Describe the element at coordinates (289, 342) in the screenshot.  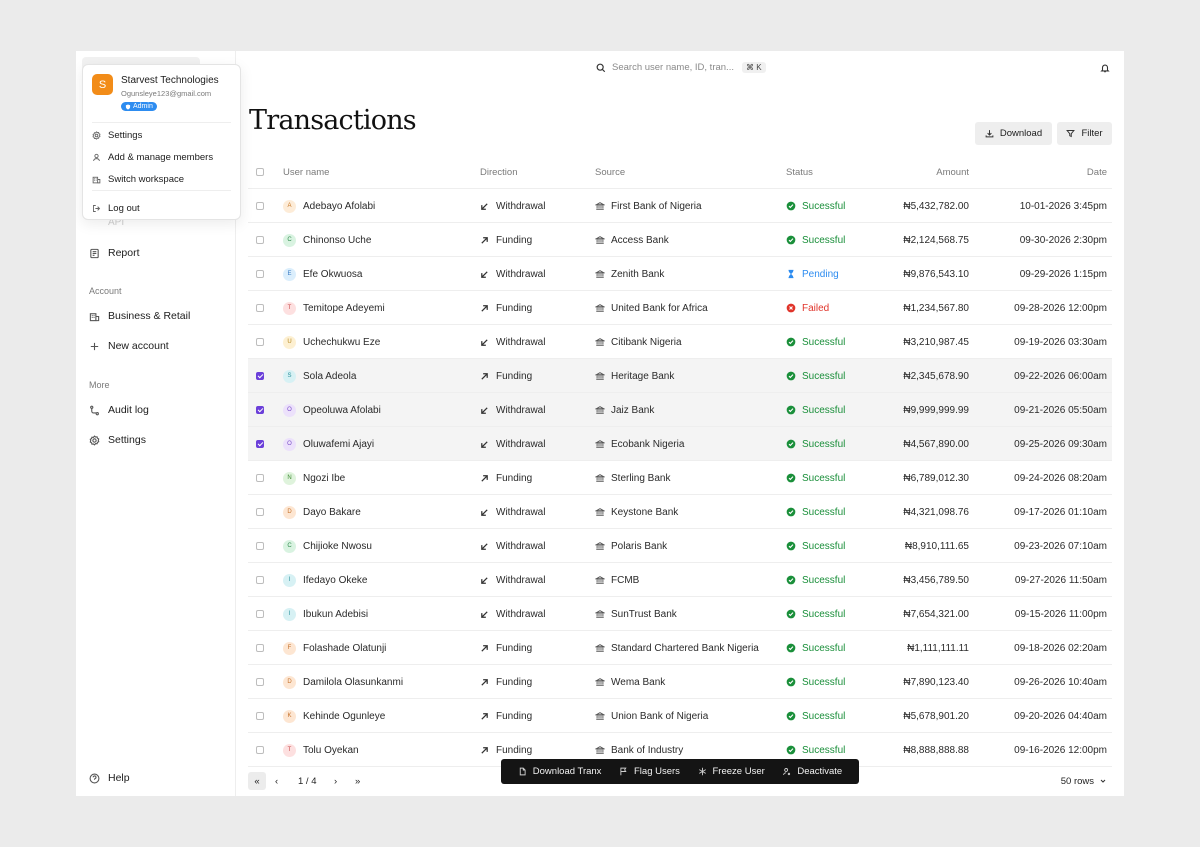
I see `avatar: U` at that location.